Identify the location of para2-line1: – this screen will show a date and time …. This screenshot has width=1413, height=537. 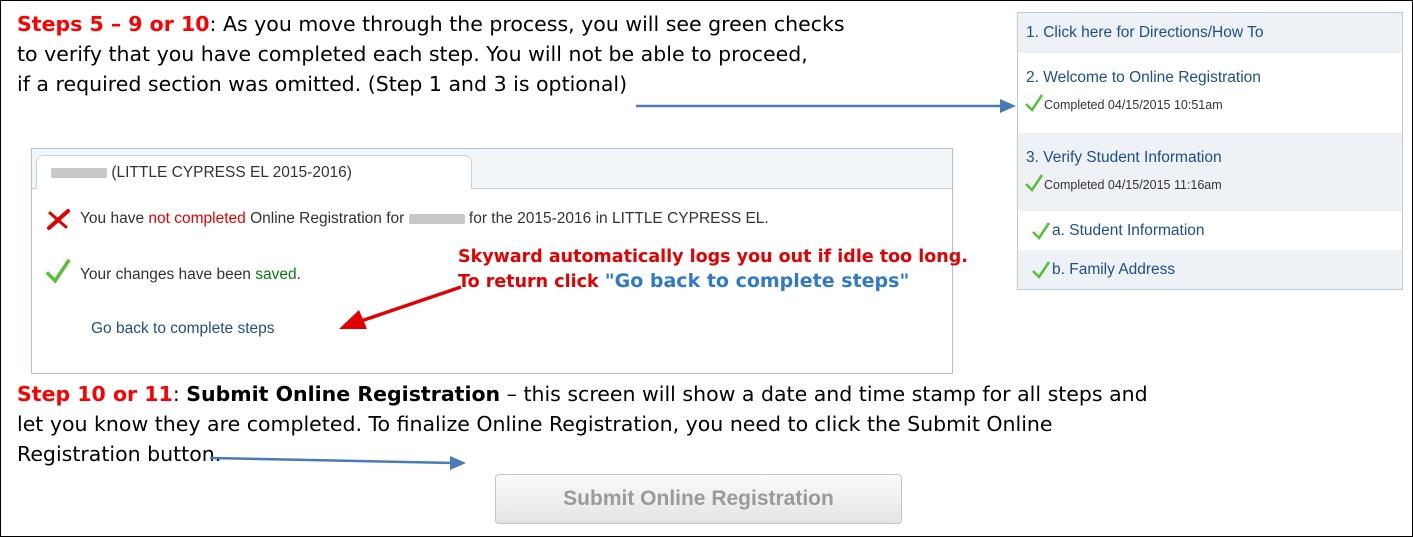
(824, 394).